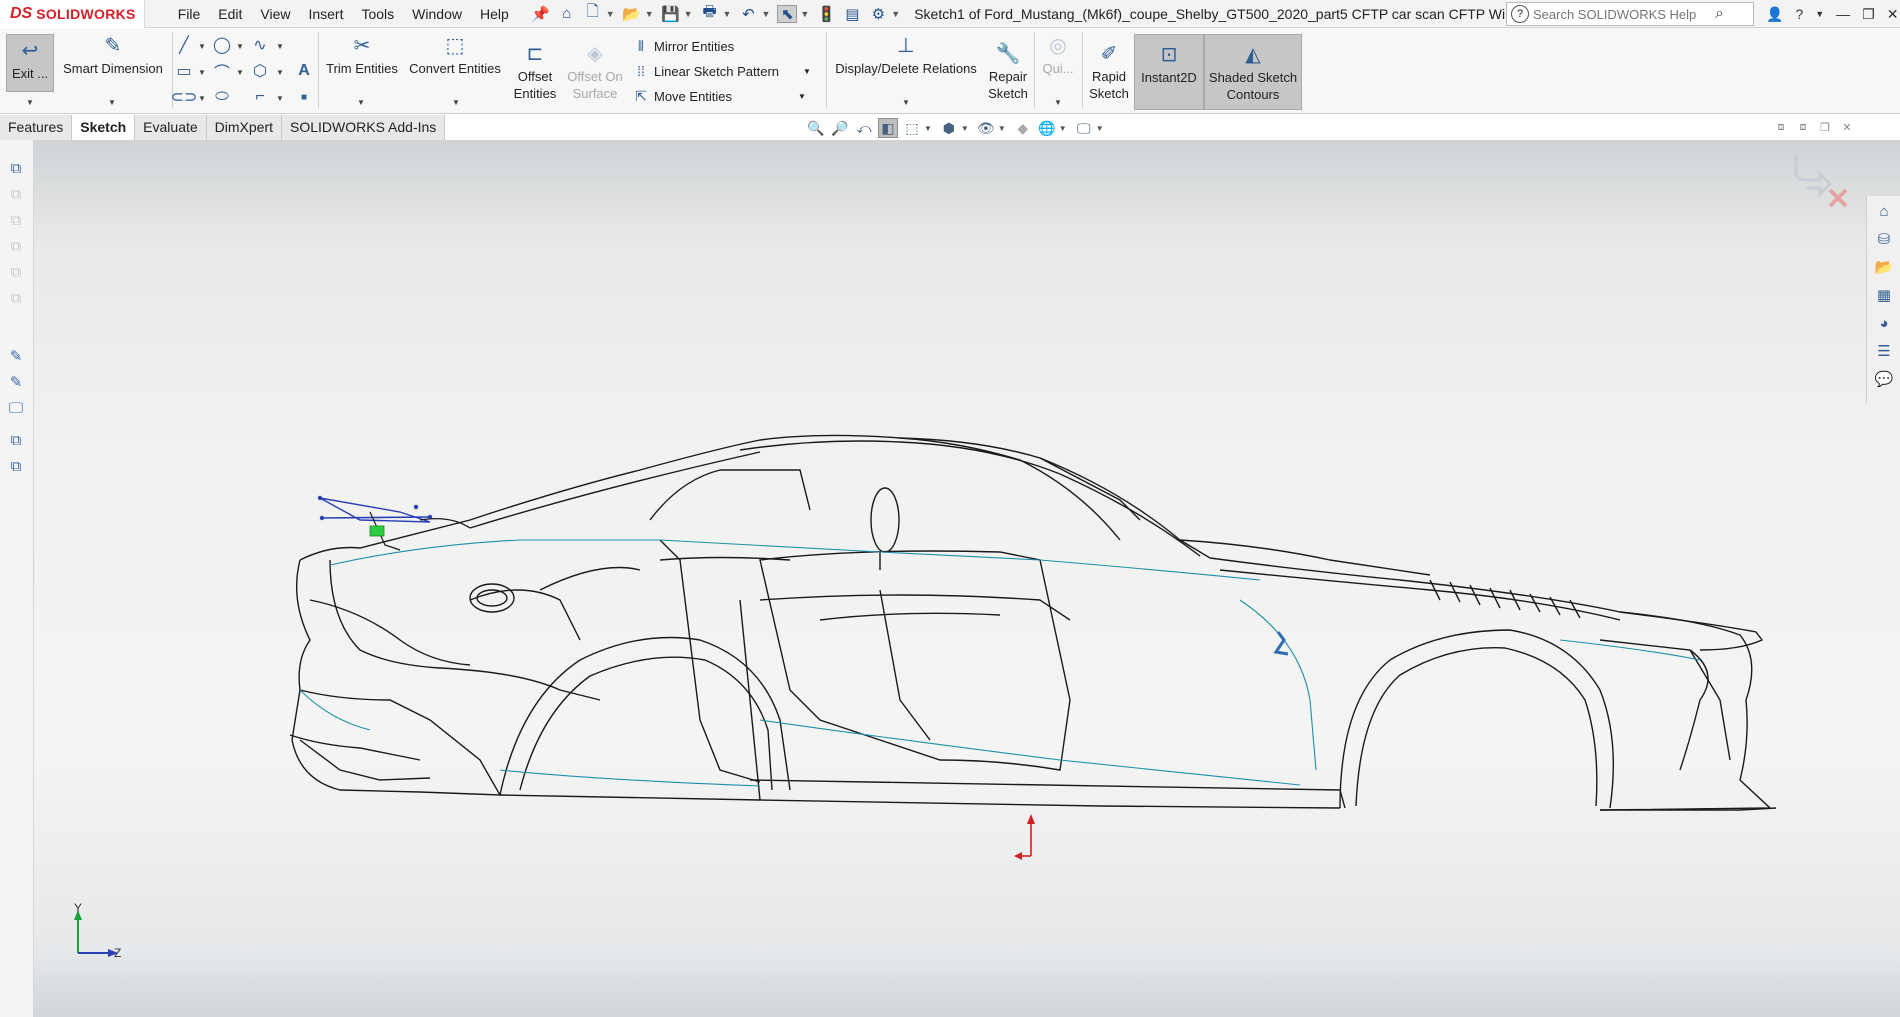  Describe the element at coordinates (16, 298) in the screenshot. I see `cam-manager-icon: ⧉` at that location.